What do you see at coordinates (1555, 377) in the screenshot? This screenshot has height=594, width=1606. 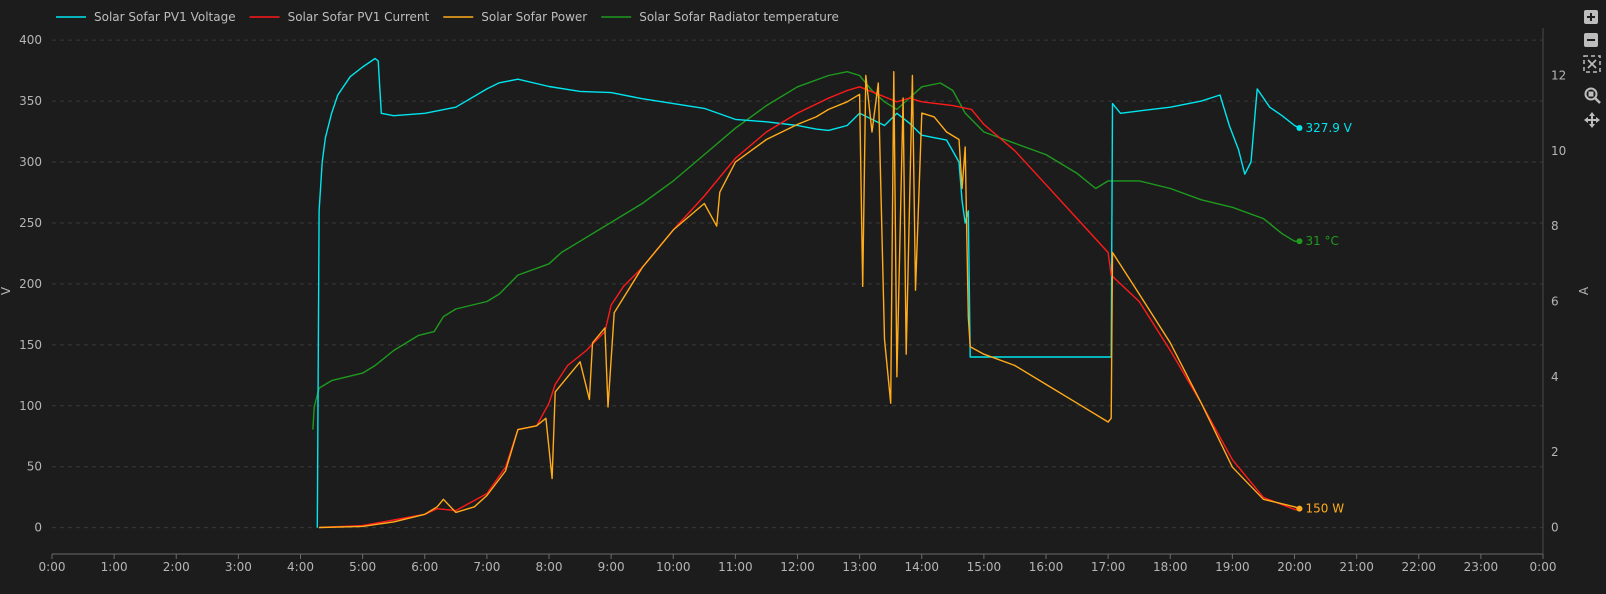 I see `y-right-tick-label: 4` at bounding box center [1555, 377].